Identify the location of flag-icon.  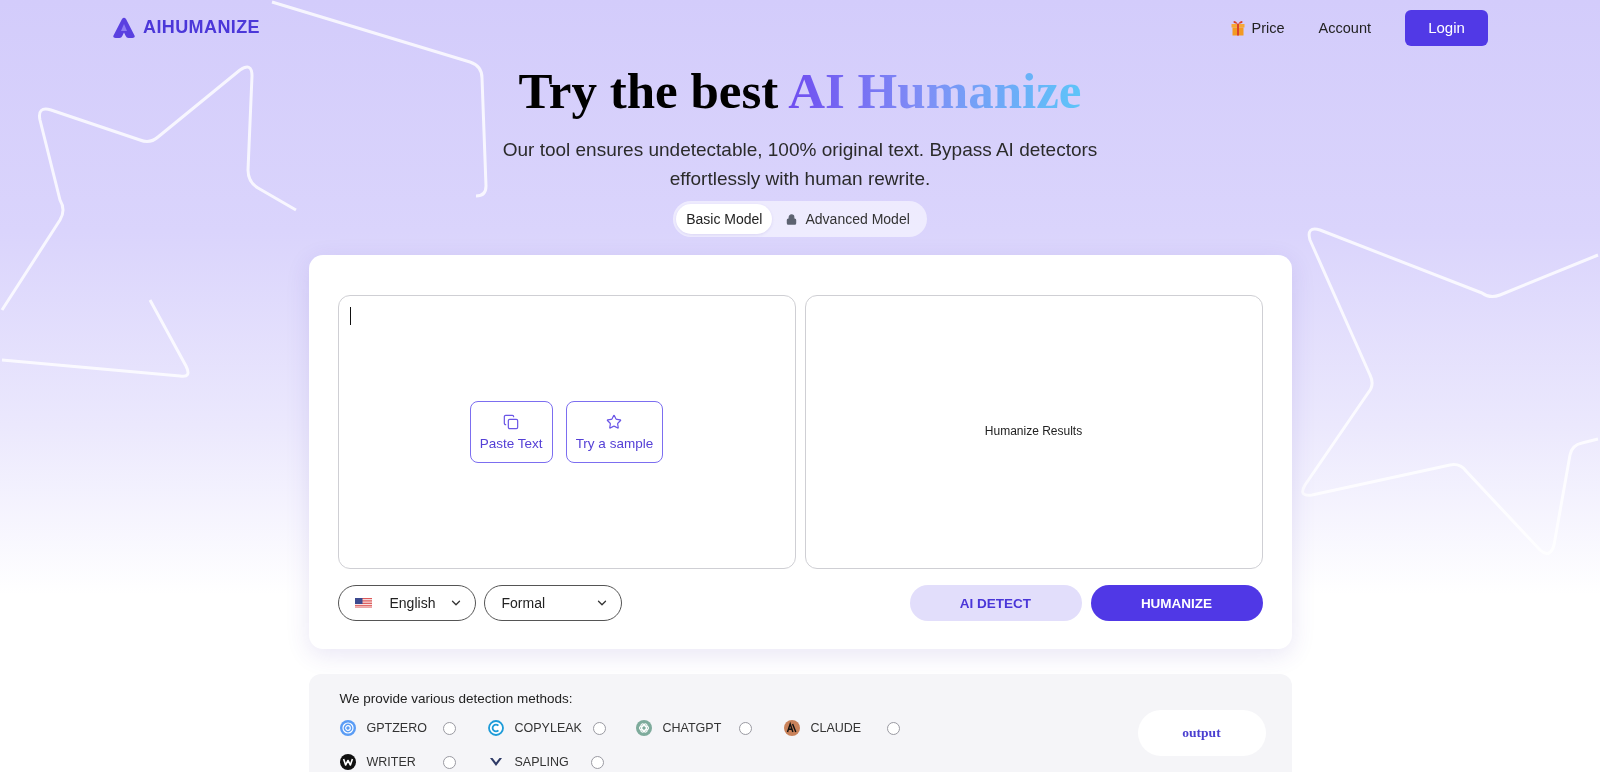
(363, 603).